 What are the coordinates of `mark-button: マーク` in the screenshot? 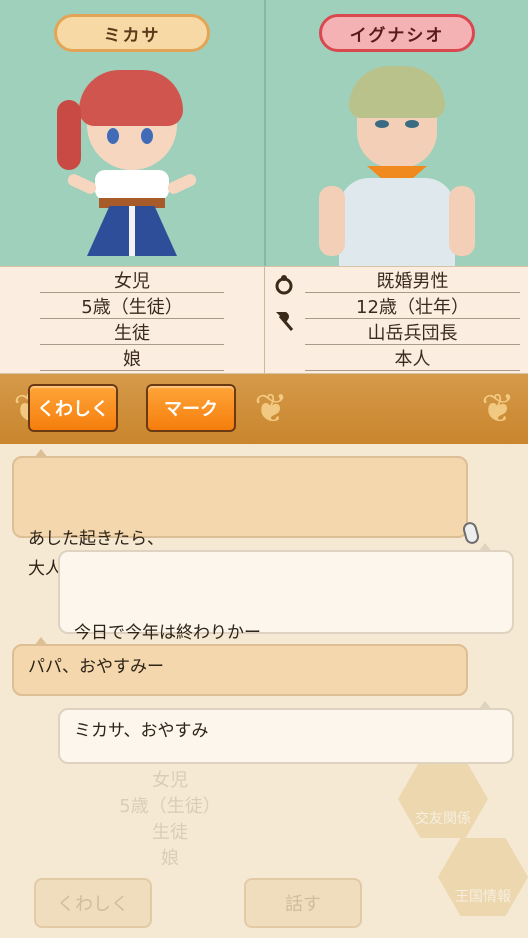 It's located at (191, 408).